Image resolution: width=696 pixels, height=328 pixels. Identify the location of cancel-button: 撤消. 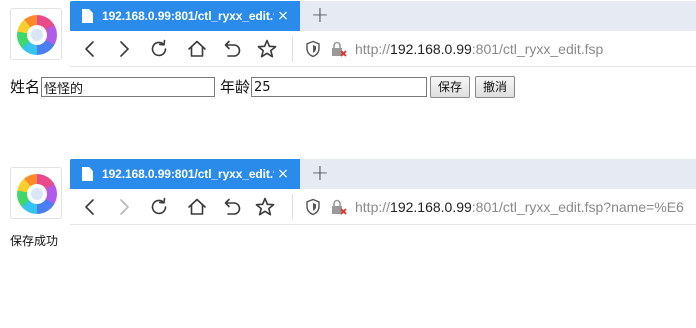
(495, 87).